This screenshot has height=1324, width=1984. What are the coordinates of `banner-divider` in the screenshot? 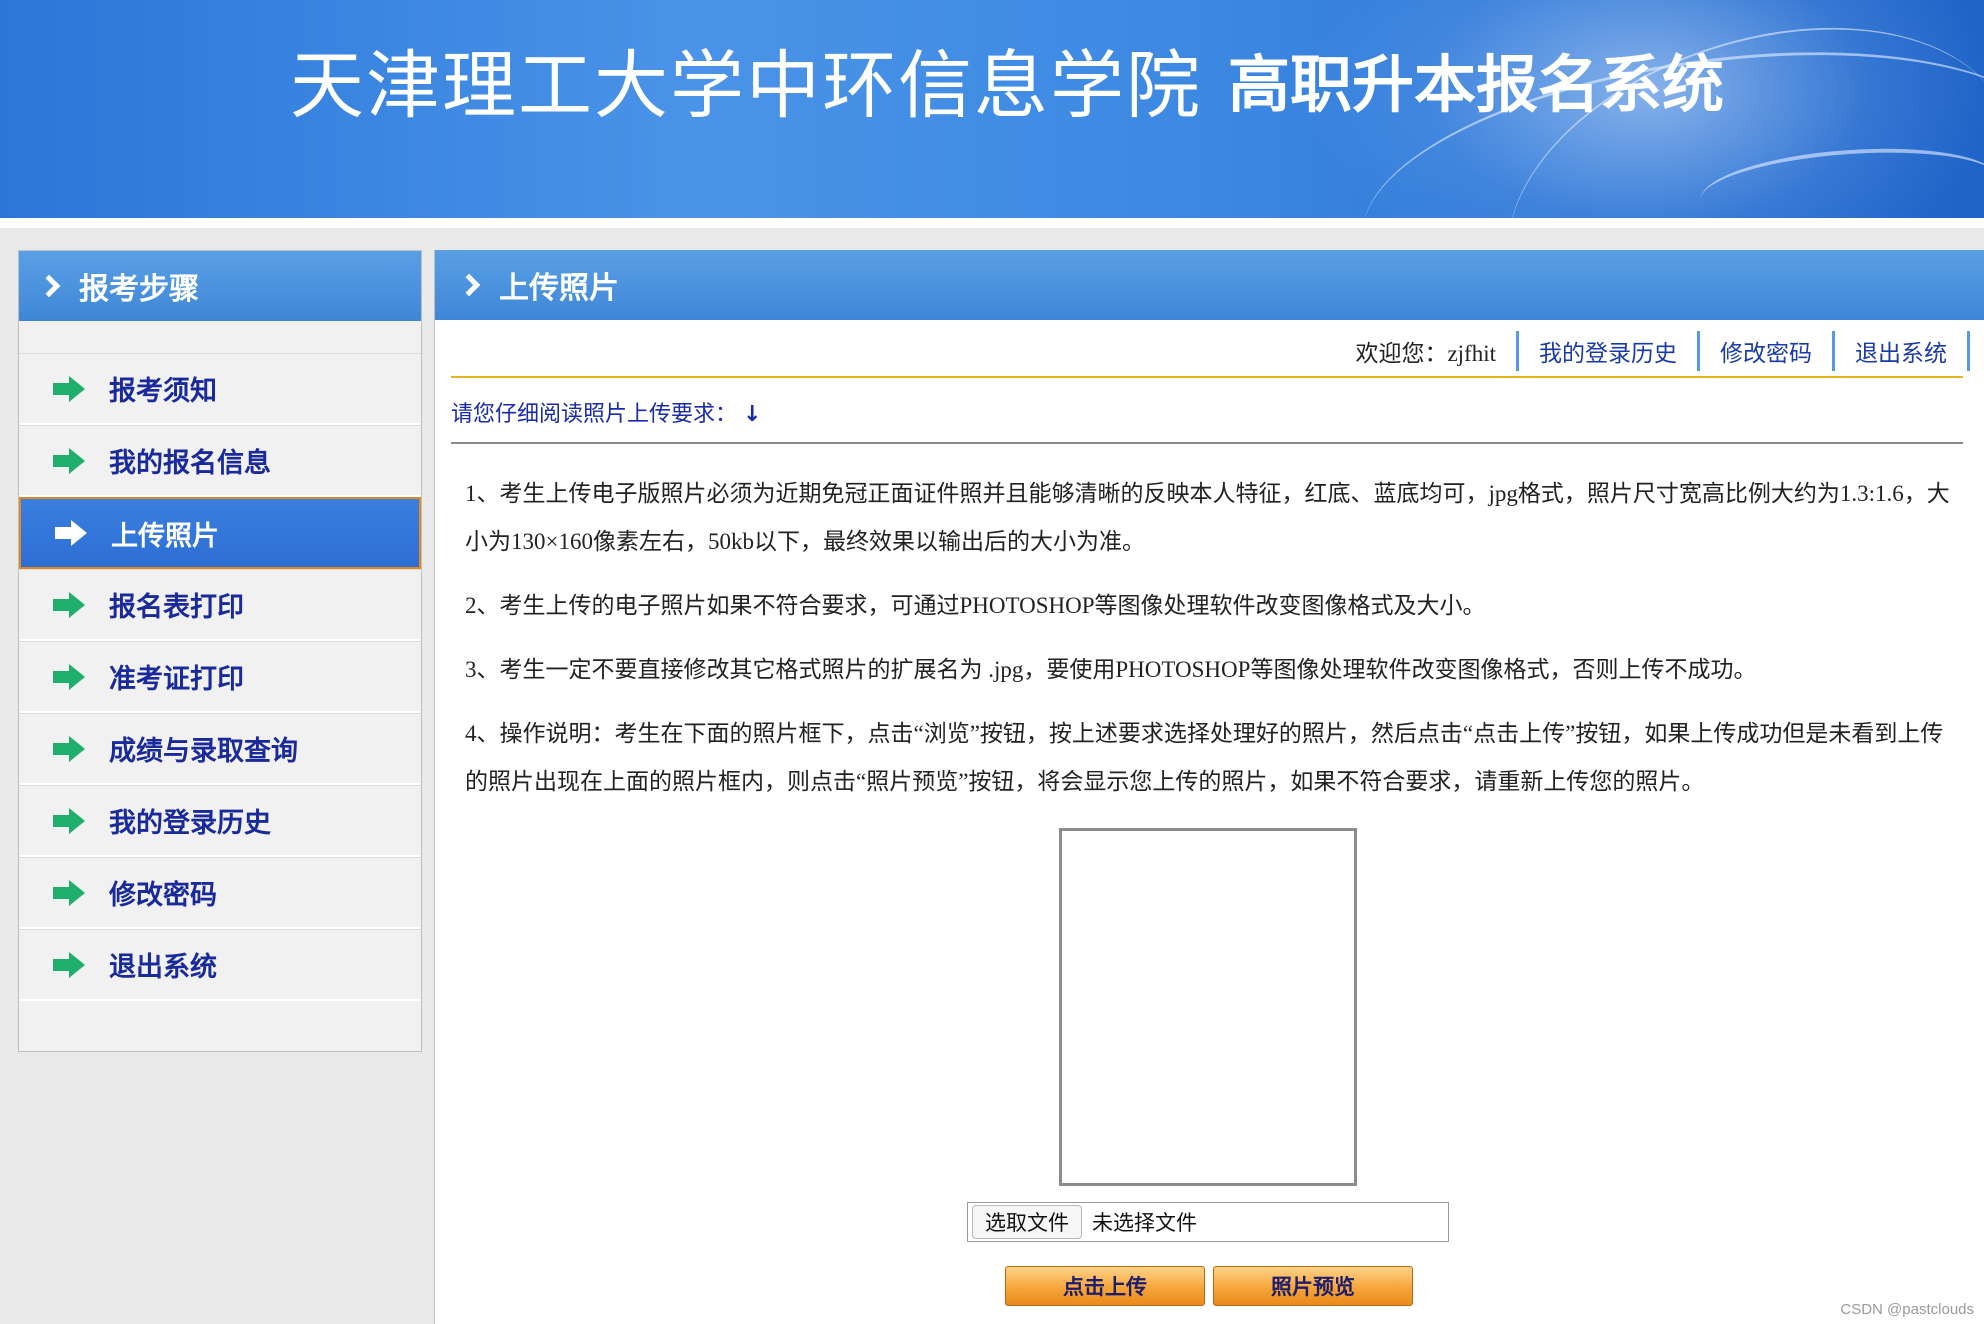 It's located at (992, 223).